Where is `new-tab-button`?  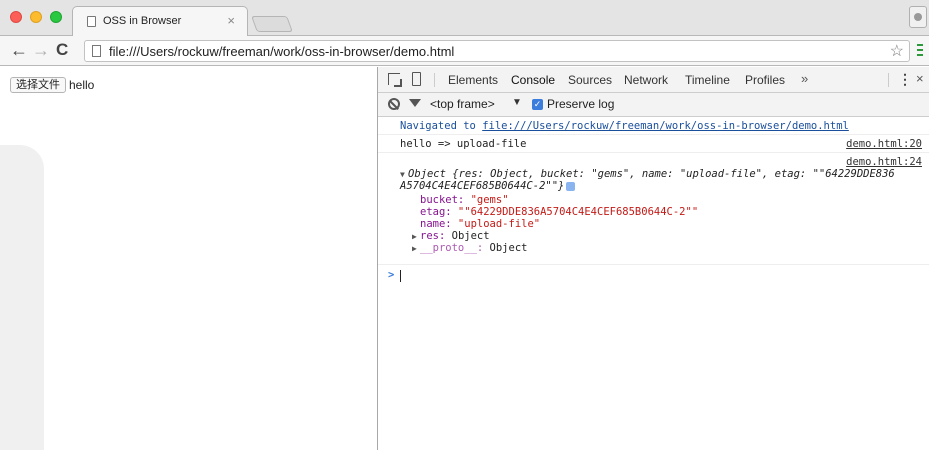
new-tab-button is located at coordinates (272, 24).